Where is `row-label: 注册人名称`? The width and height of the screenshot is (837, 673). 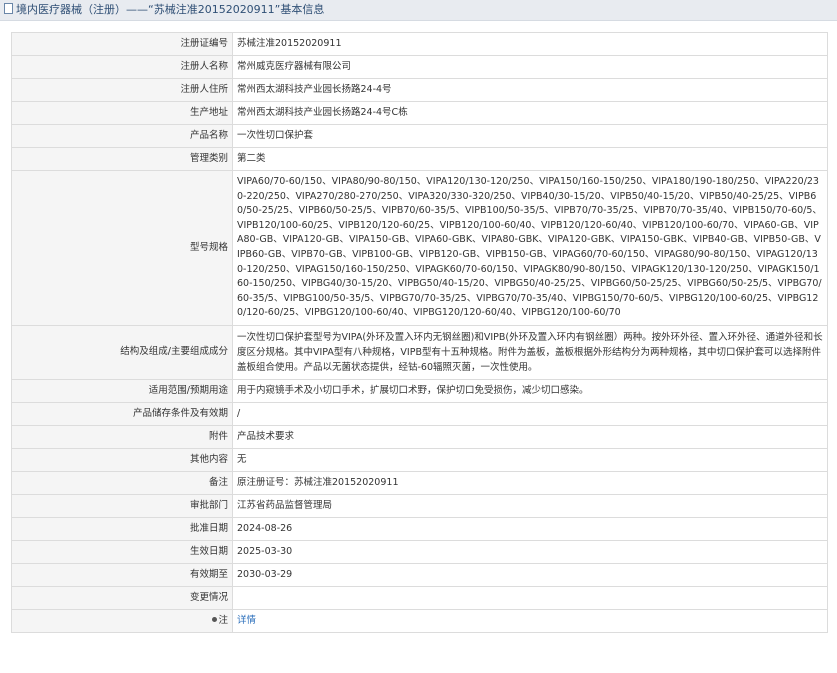
row-label: 注册人名称 is located at coordinates (122, 67).